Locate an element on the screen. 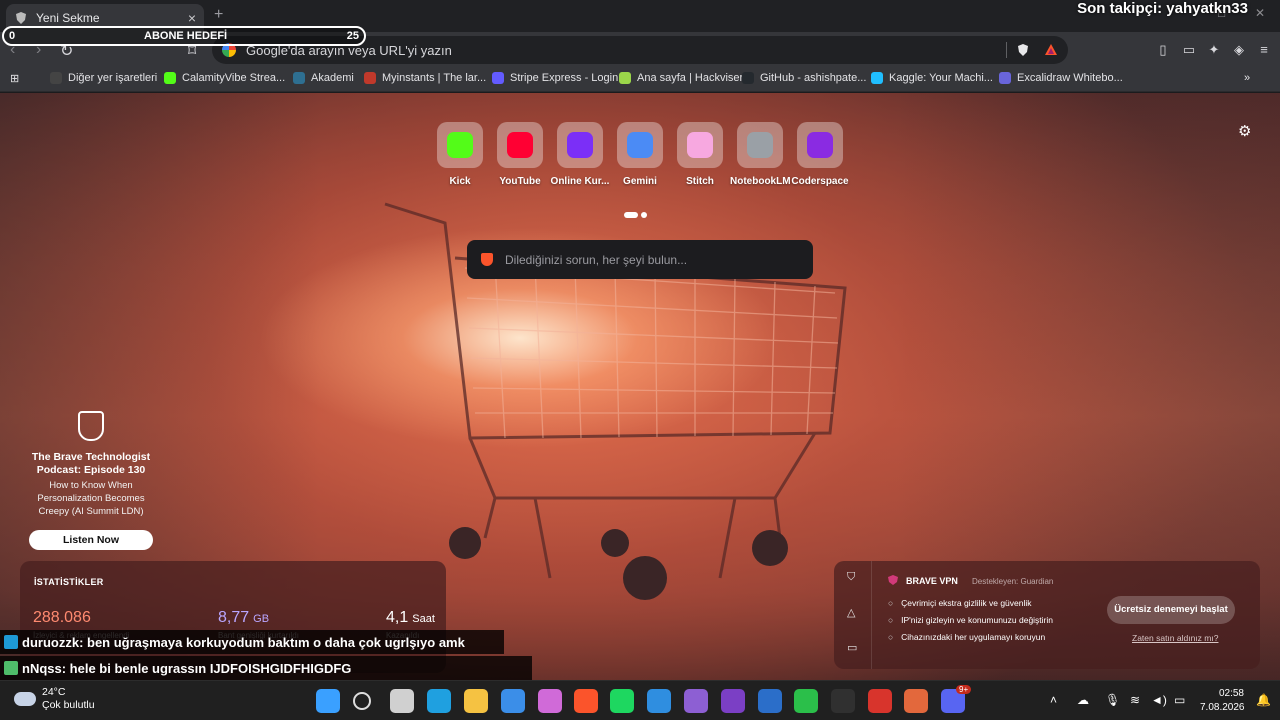  settings-gear-icon: ⚙ is located at coordinates (1244, 131).